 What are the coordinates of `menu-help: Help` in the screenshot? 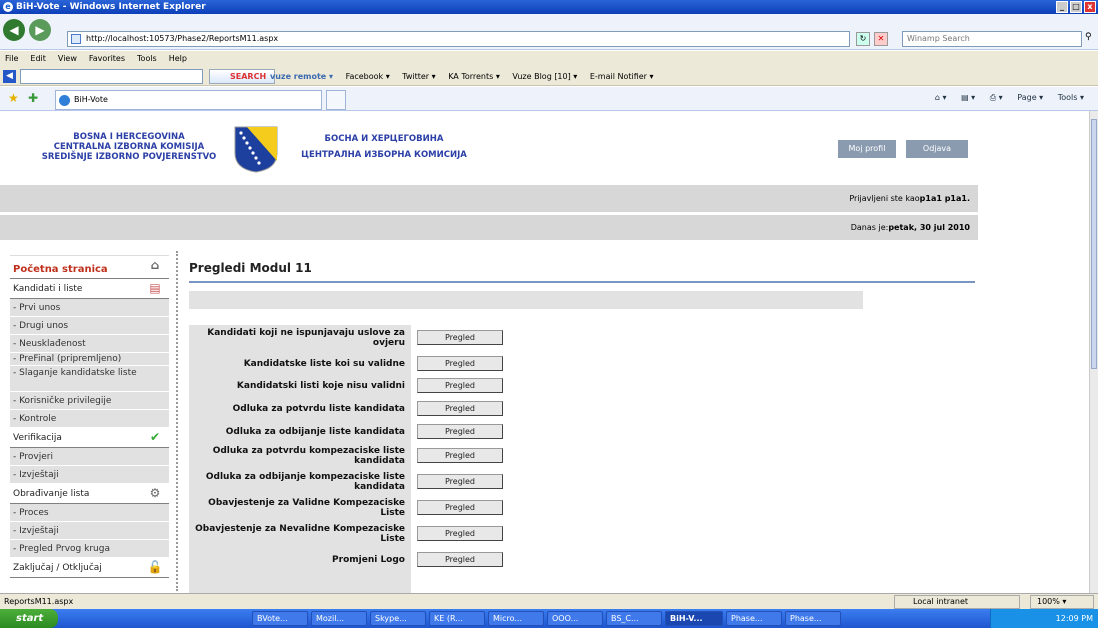 It's located at (178, 58).